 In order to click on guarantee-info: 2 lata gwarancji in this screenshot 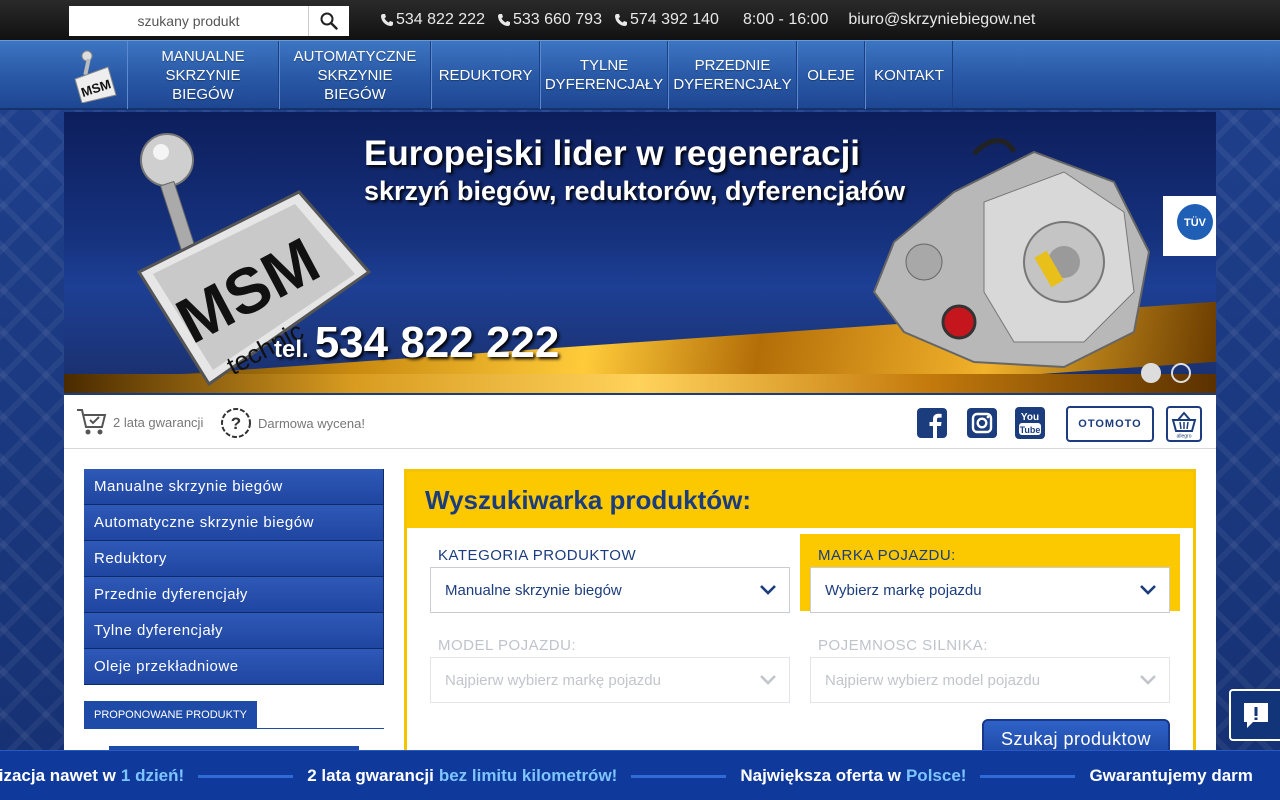, I will do `click(139, 422)`.